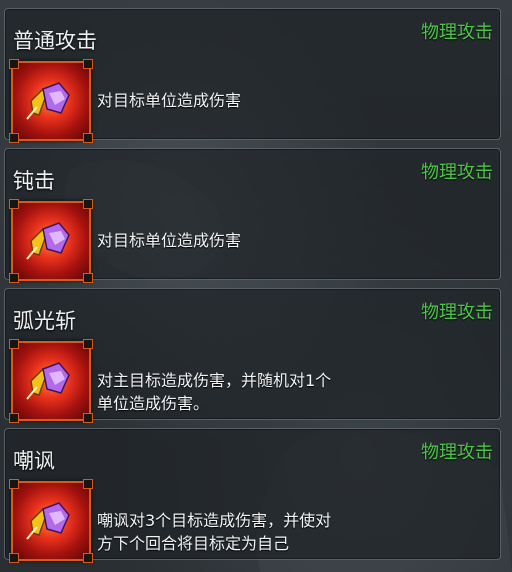 This screenshot has height=572, width=512. What do you see at coordinates (153, 403) in the screenshot?
I see `skill-description-line: 单位造成伤害。` at bounding box center [153, 403].